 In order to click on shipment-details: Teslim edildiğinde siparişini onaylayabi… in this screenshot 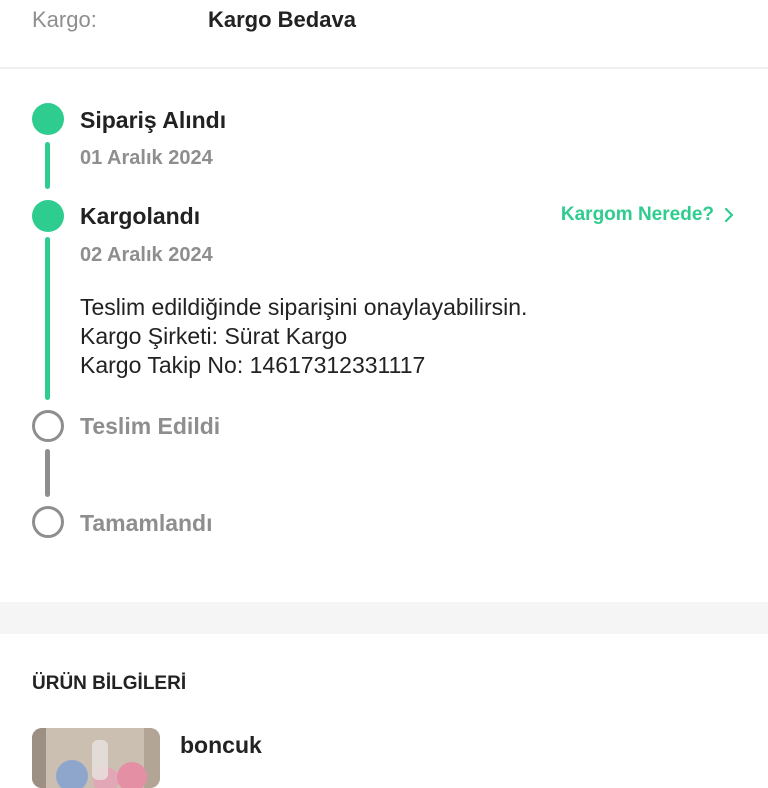, I will do `click(303, 336)`.